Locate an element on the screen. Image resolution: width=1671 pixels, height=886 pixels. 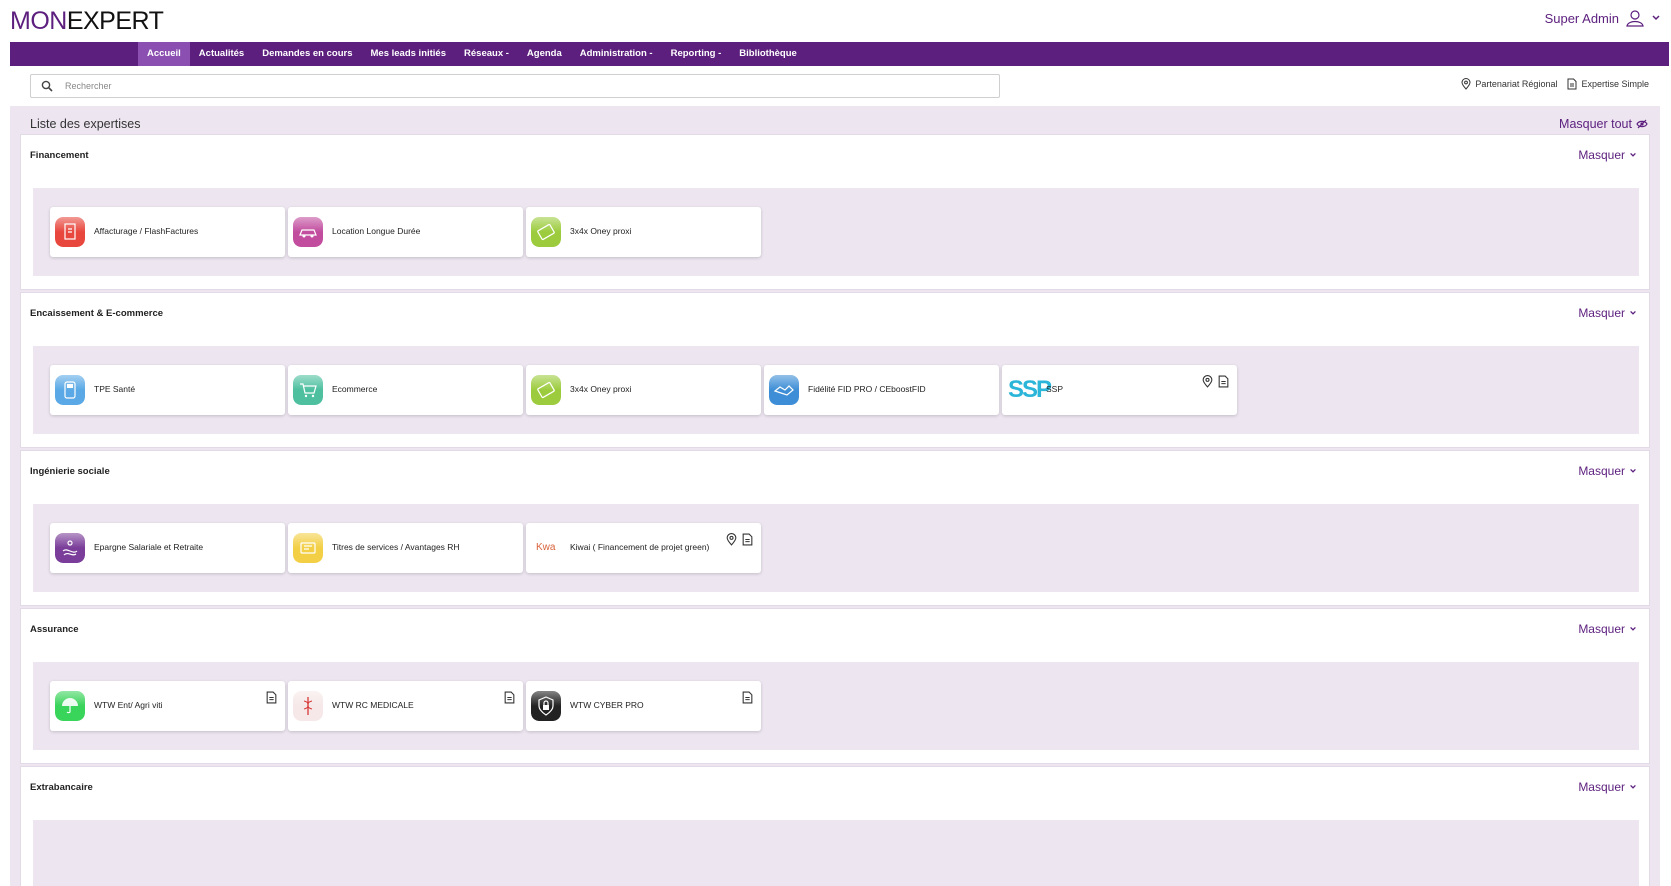
hide-all-button: Masquer tout is located at coordinates (1603, 124).